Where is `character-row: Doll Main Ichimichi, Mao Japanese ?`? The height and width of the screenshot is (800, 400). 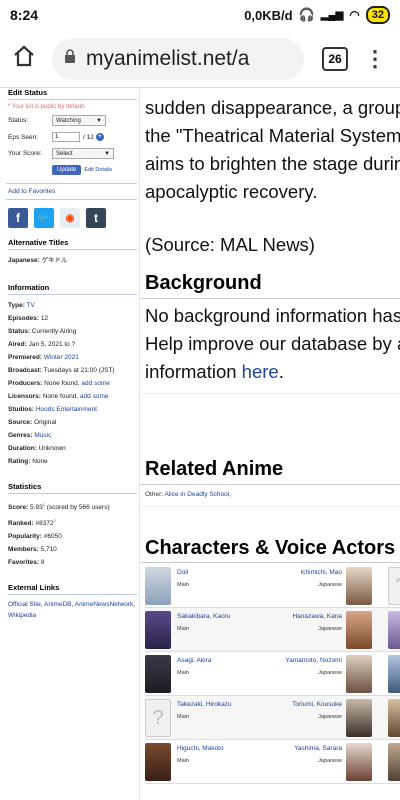 character-row: Doll Main Ichimichi, Mao Japanese ? is located at coordinates (272, 586).